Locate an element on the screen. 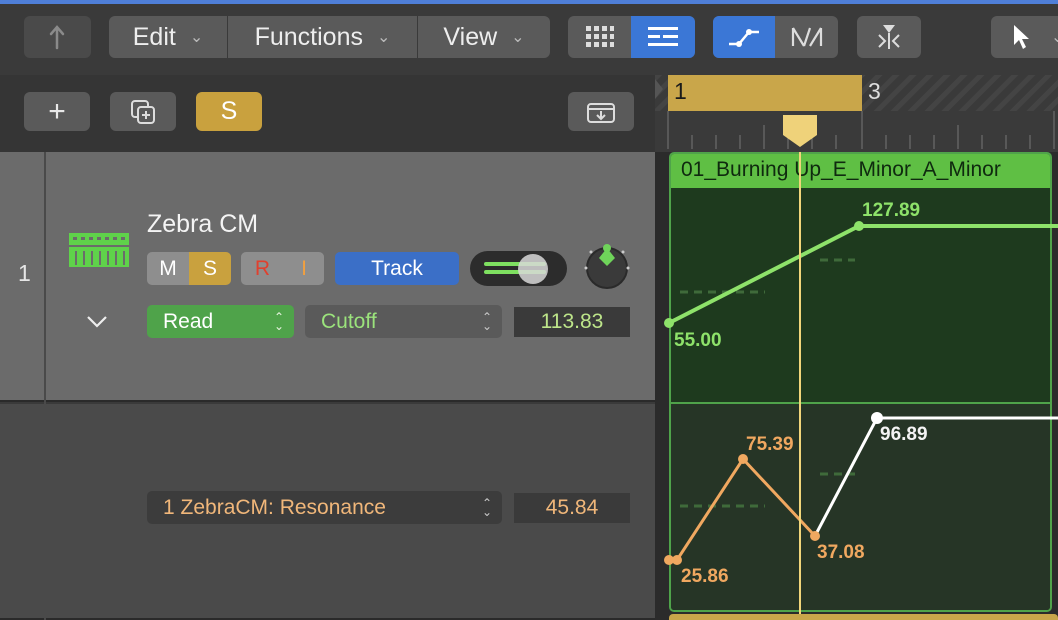  resonance-curve is located at coordinates (743, 509).